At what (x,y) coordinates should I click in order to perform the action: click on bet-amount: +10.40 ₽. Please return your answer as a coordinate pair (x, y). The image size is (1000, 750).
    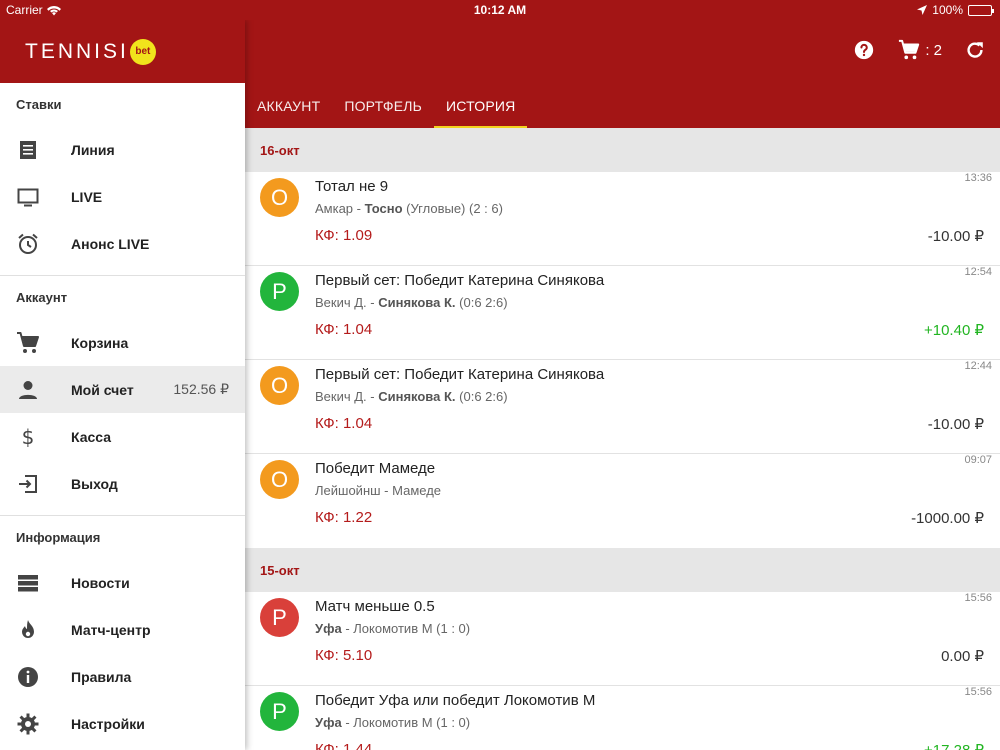
    Looking at the image, I should click on (953, 330).